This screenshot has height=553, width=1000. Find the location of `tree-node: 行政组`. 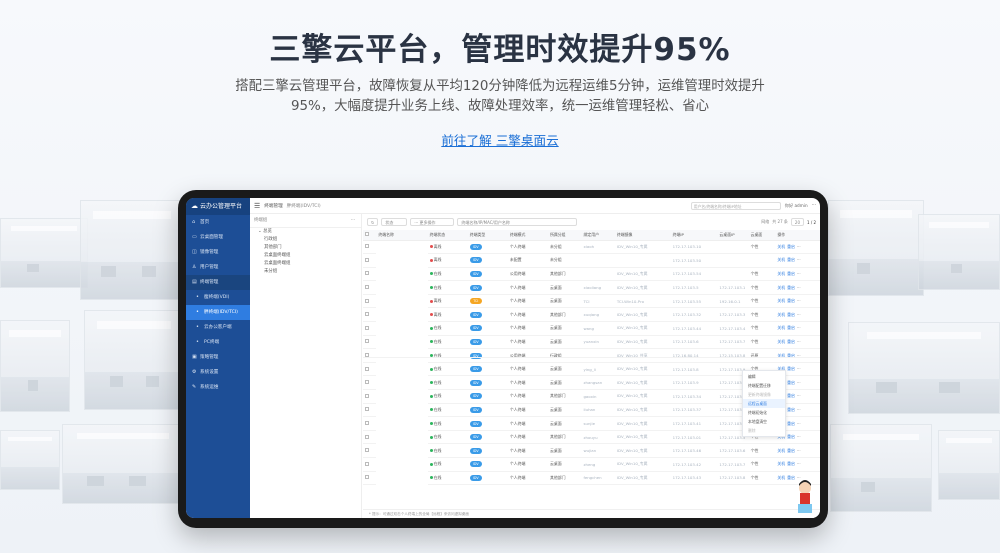

tree-node: 行政组 is located at coordinates (305, 240).